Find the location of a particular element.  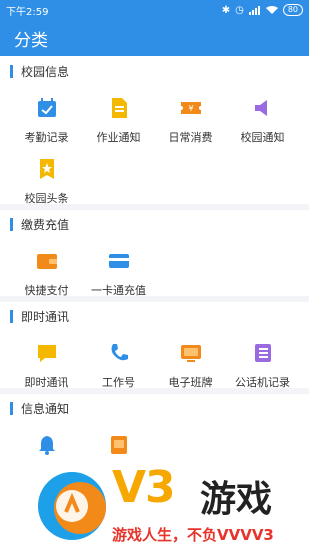

card-icon is located at coordinates (118, 261).